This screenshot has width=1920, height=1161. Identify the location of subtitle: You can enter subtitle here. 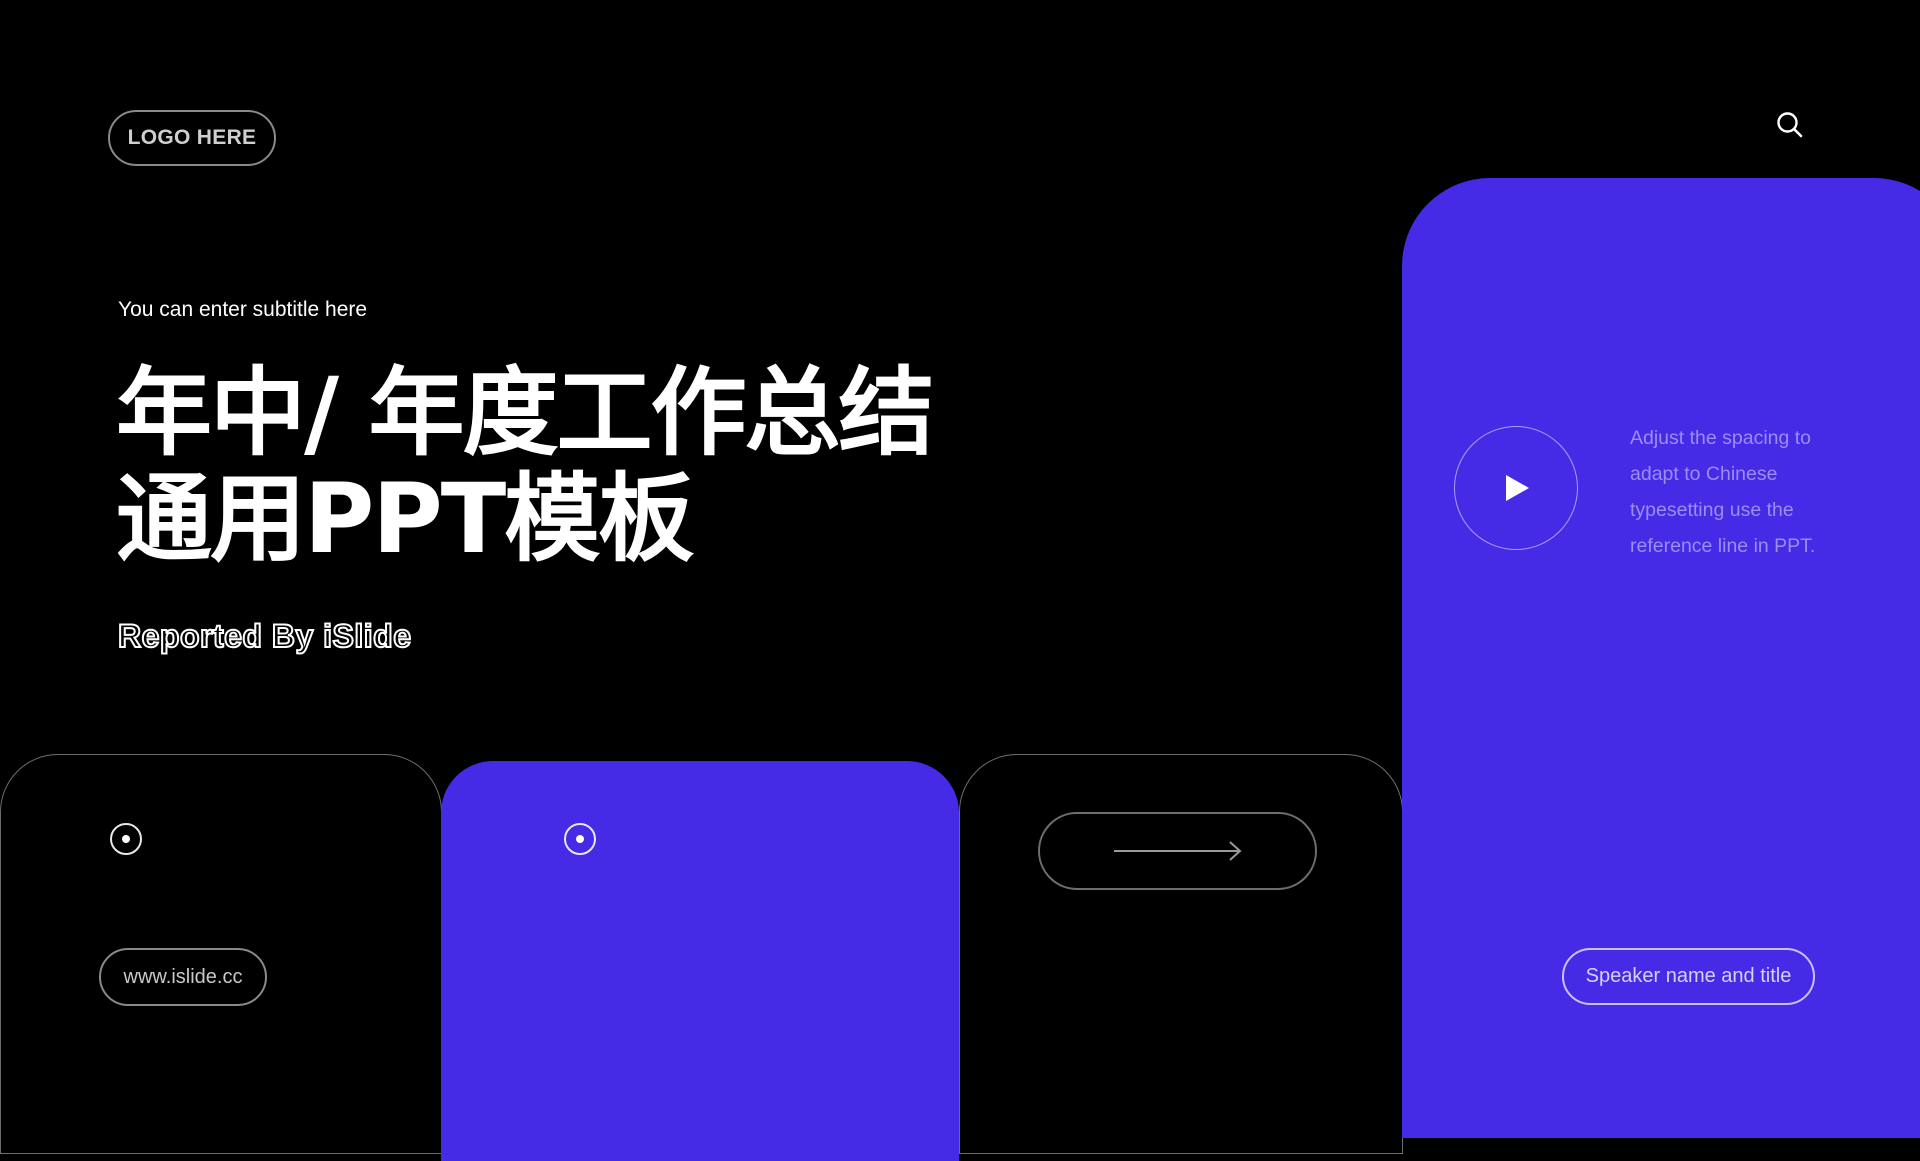
(243, 309).